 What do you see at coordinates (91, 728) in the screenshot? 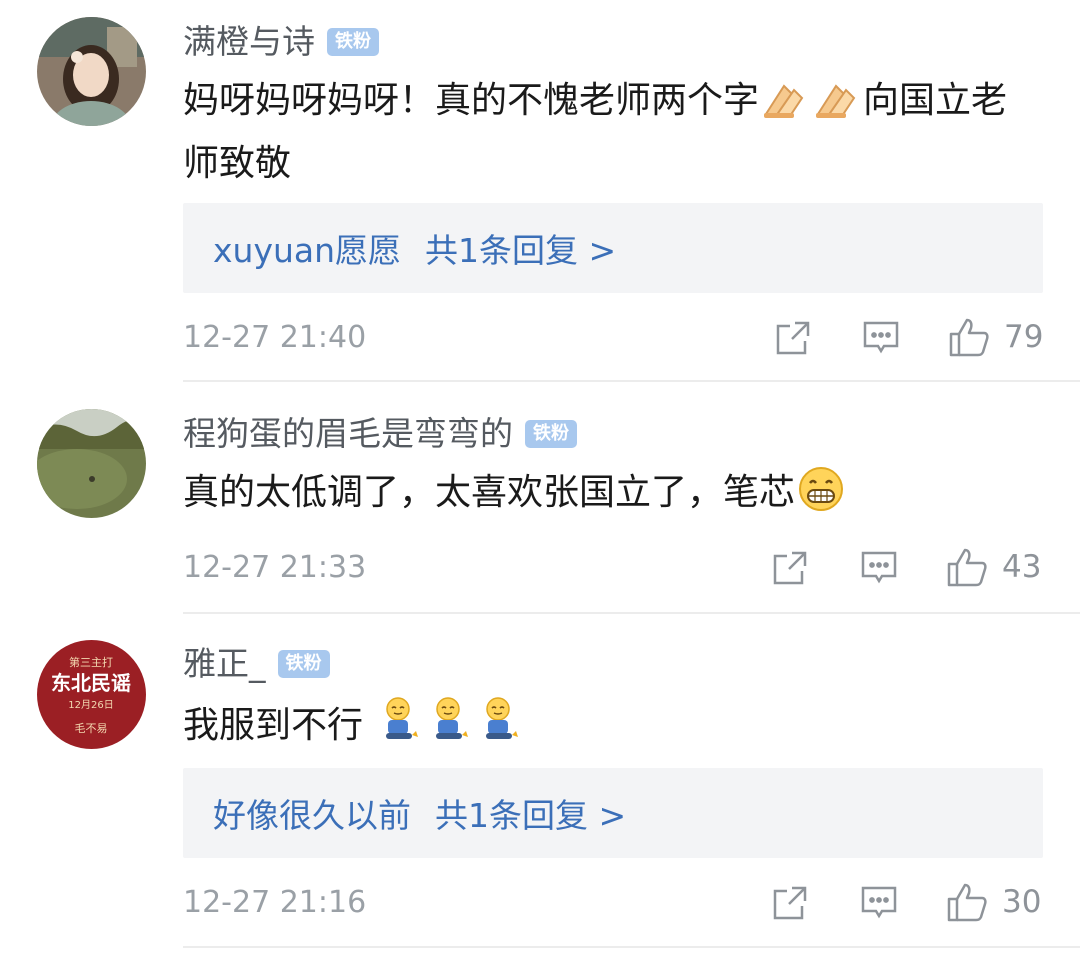
I see `avatar-text: 毛不易` at bounding box center [91, 728].